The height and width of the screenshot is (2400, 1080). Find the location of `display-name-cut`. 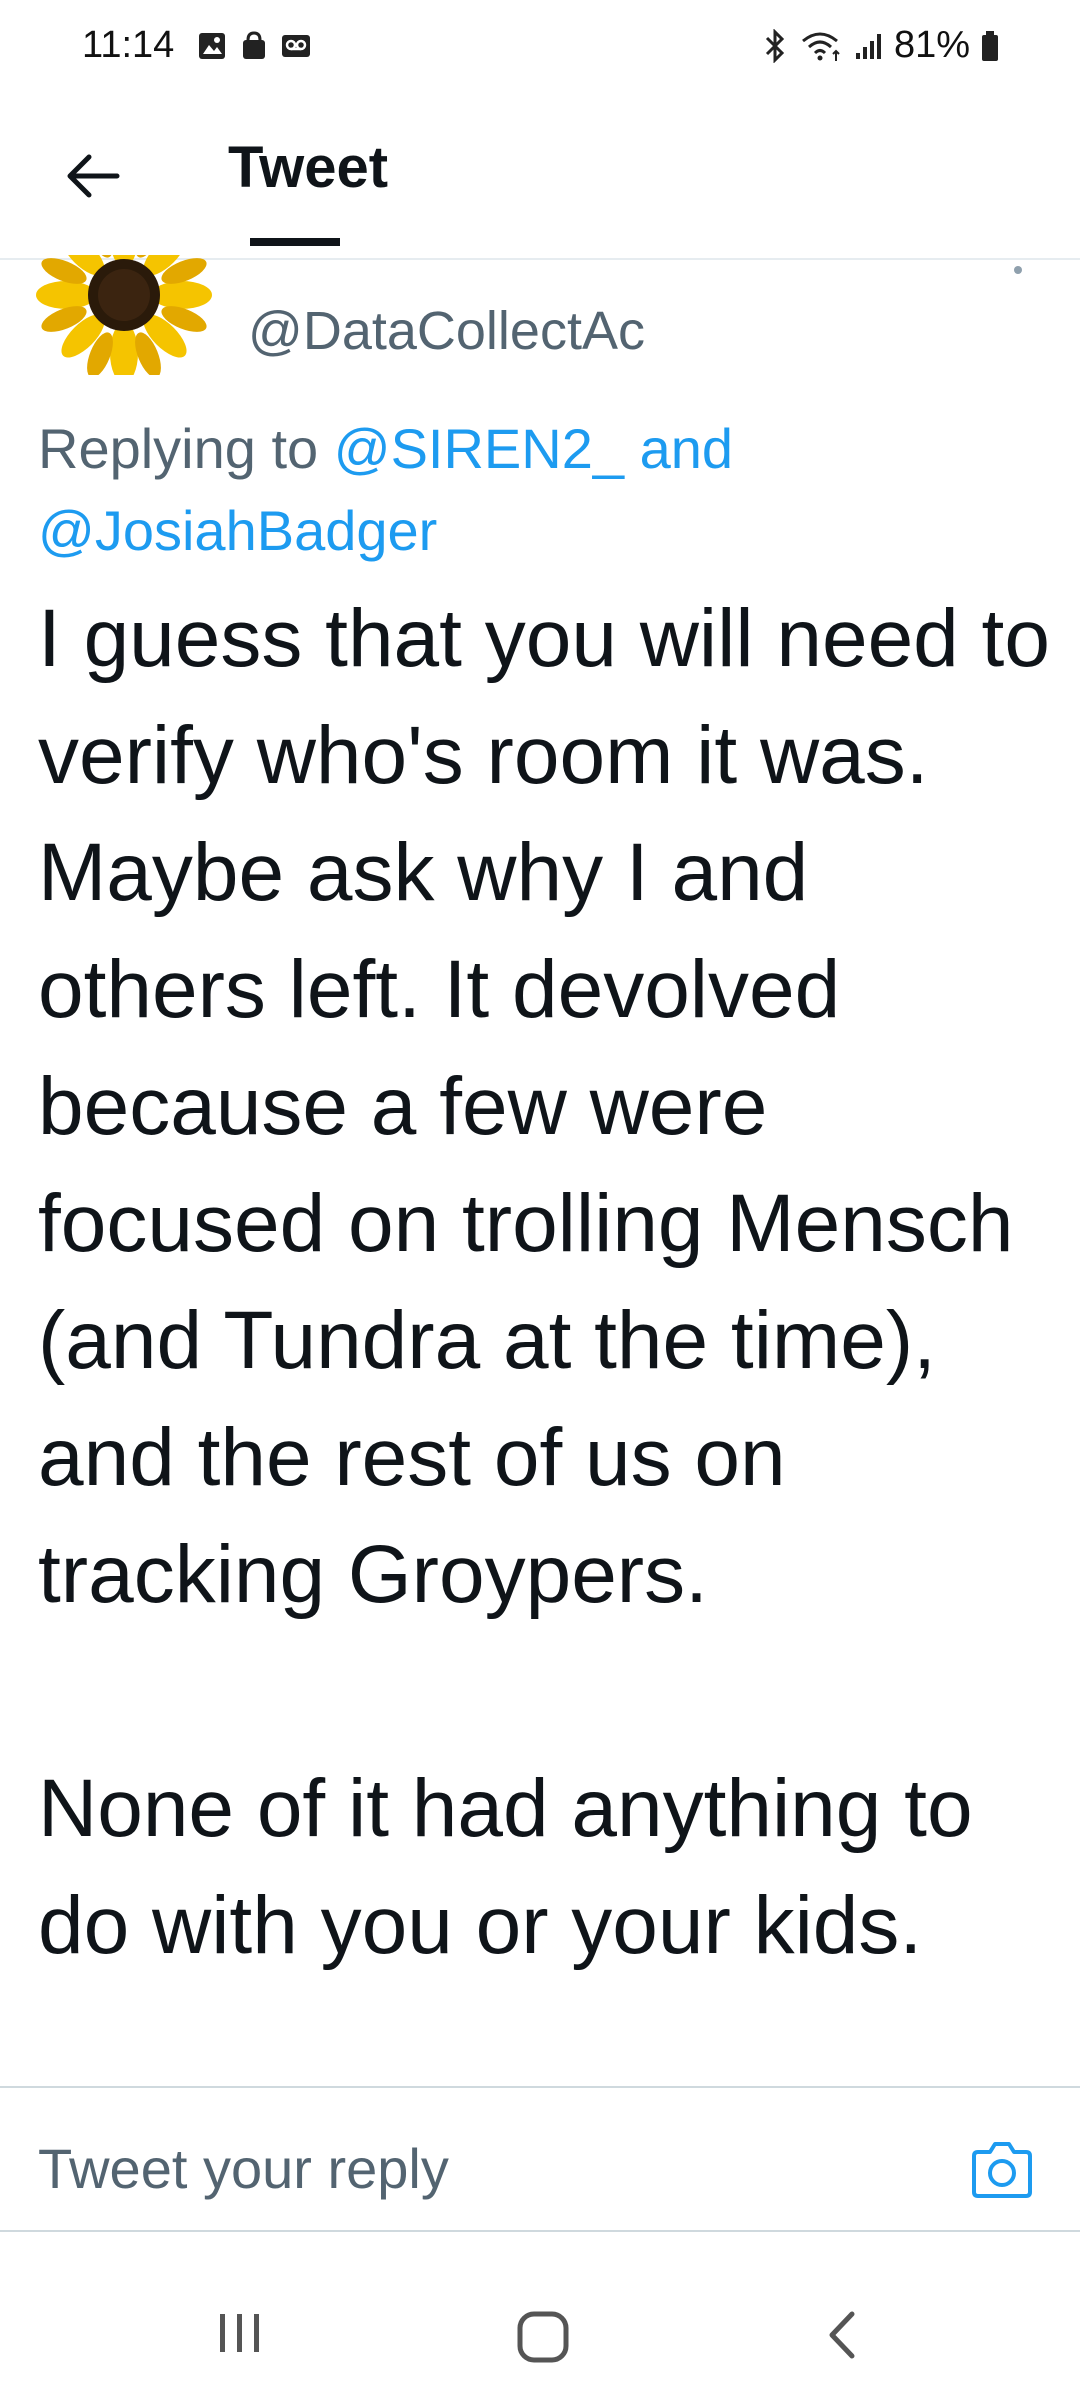

display-name-cut is located at coordinates (295, 240).